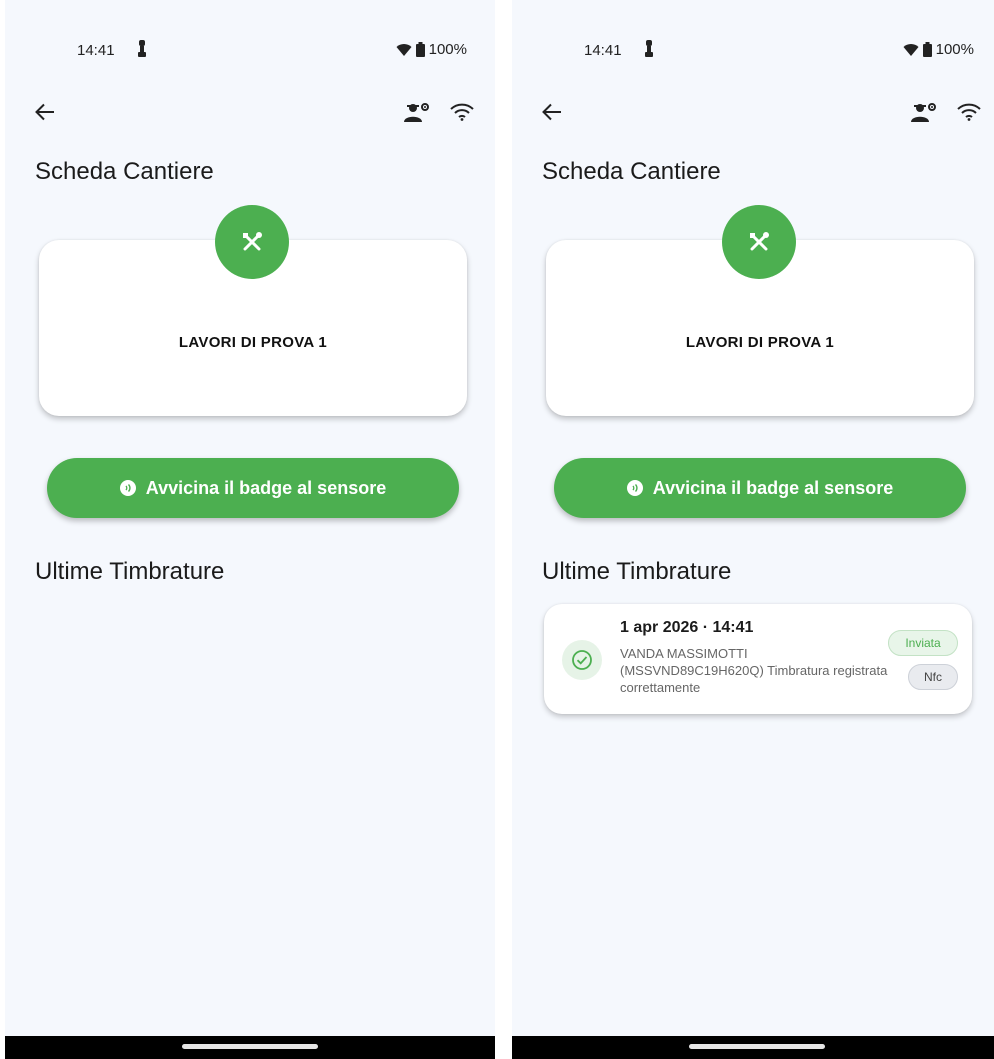 The image size is (994, 1059). Describe the element at coordinates (687, 627) in the screenshot. I see `stamp-datetime: 1 apr 2026 · 14:41` at that location.